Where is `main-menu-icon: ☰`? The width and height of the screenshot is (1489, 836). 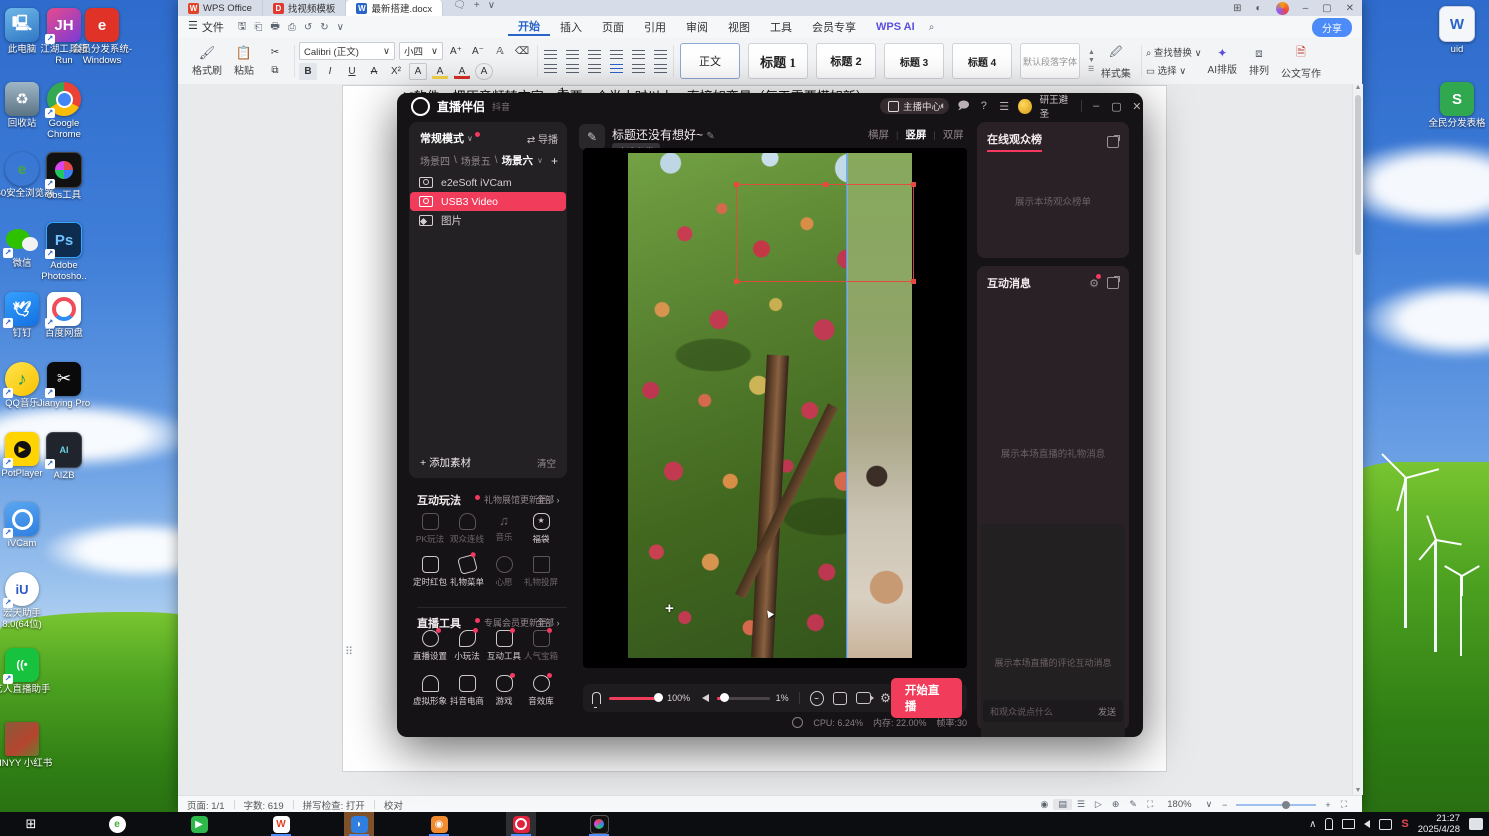
main-menu-icon: ☰ is located at coordinates (1004, 106).